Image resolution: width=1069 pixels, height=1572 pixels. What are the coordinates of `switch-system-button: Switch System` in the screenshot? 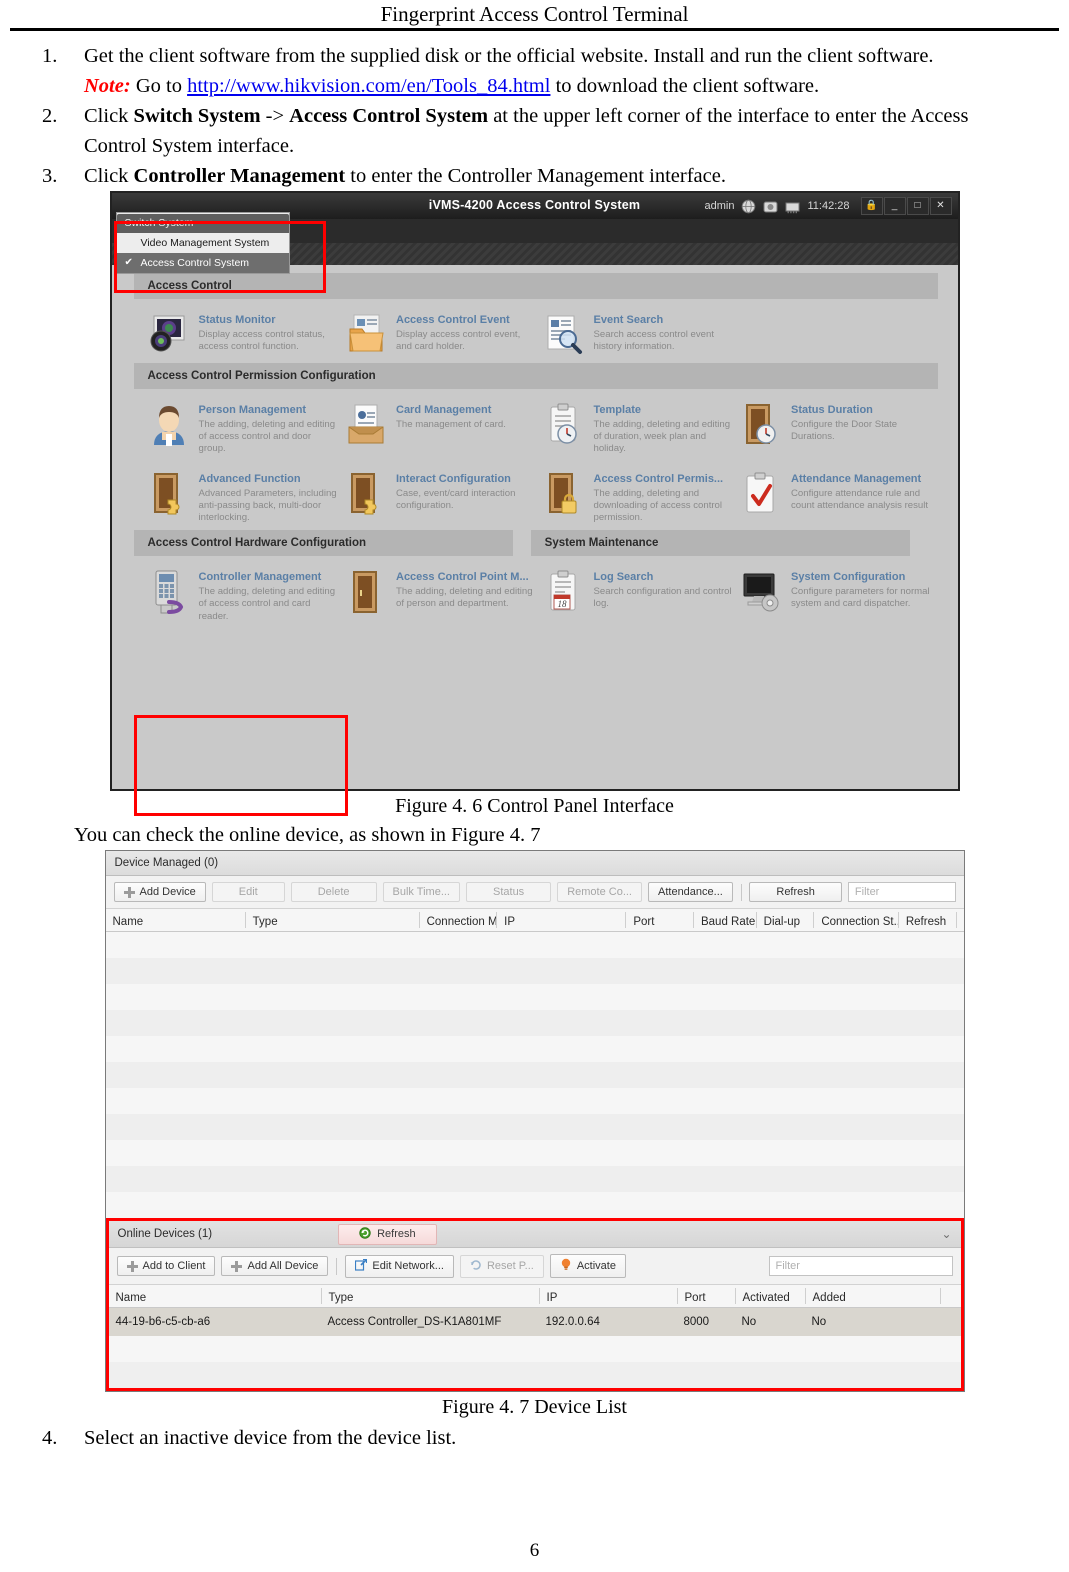 It's located at (202, 223).